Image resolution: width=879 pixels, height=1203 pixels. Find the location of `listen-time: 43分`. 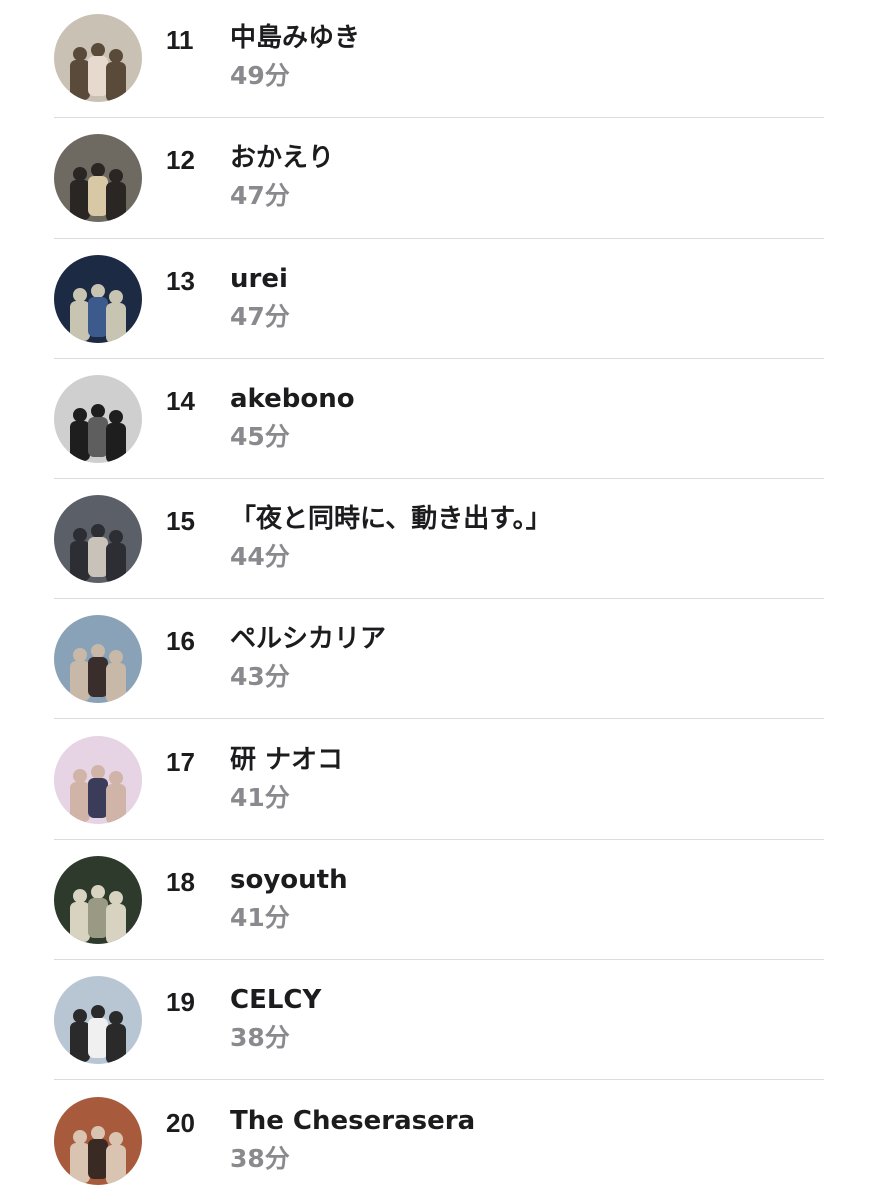

listen-time: 43分 is located at coordinates (260, 676).